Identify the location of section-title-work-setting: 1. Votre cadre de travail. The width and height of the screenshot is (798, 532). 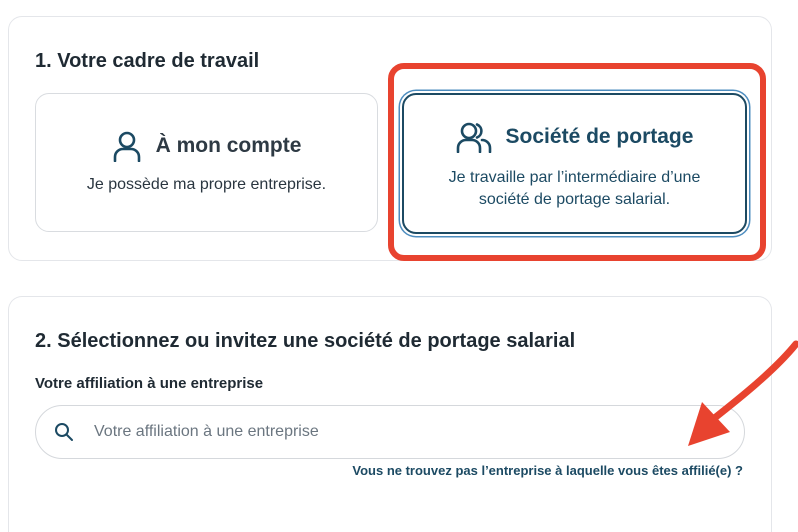
(147, 61).